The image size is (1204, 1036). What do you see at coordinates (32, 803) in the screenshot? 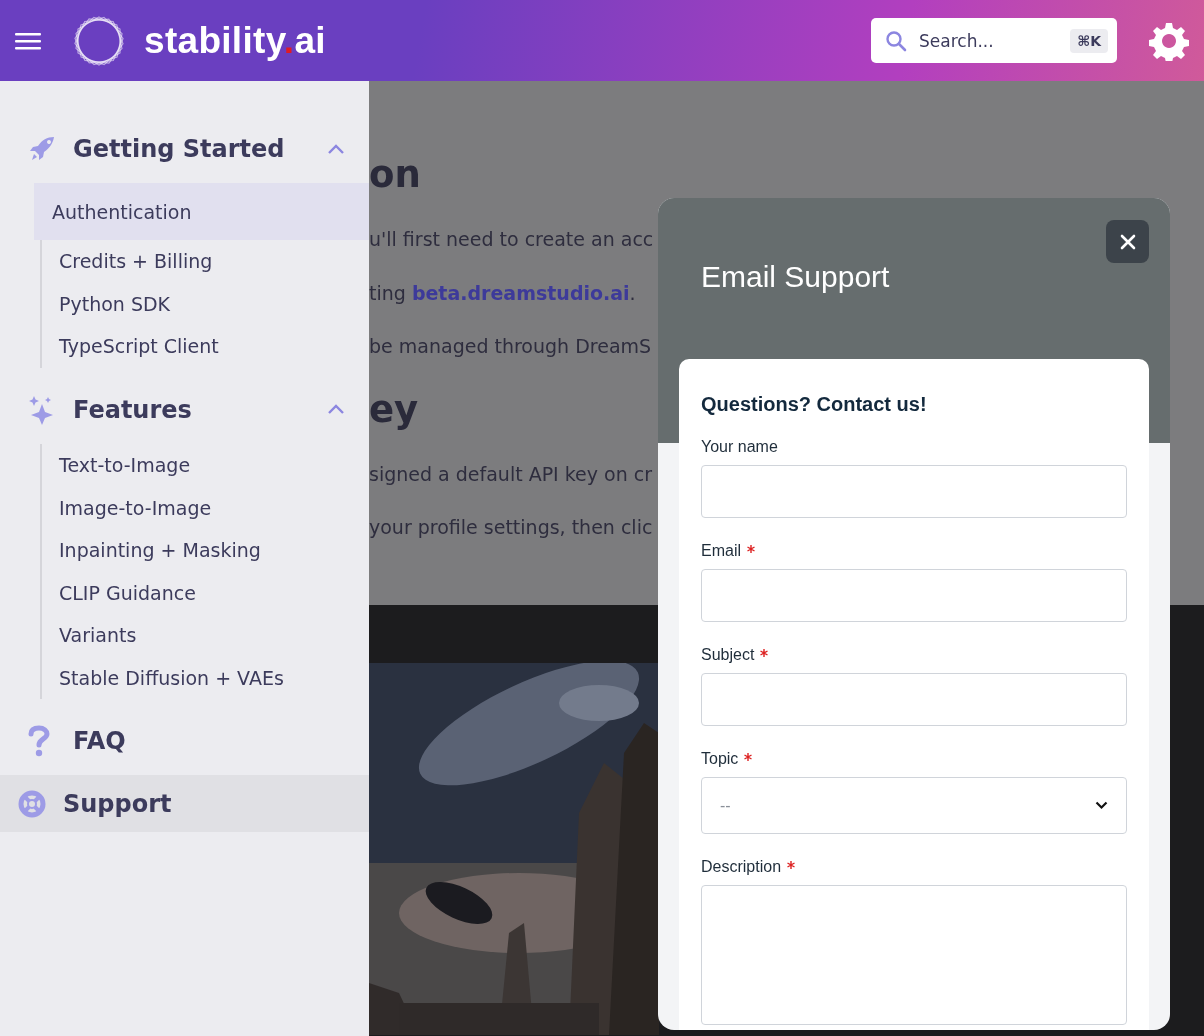
I see `lifebuoy-icon` at bounding box center [32, 803].